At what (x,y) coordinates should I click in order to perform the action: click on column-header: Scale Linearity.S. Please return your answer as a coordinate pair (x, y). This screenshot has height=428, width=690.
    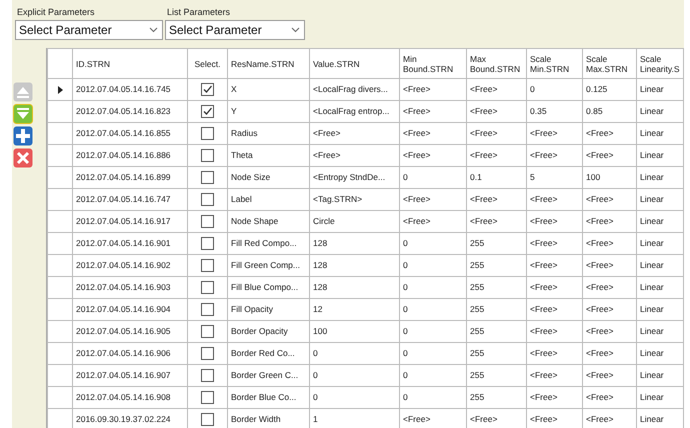
    Looking at the image, I should click on (660, 63).